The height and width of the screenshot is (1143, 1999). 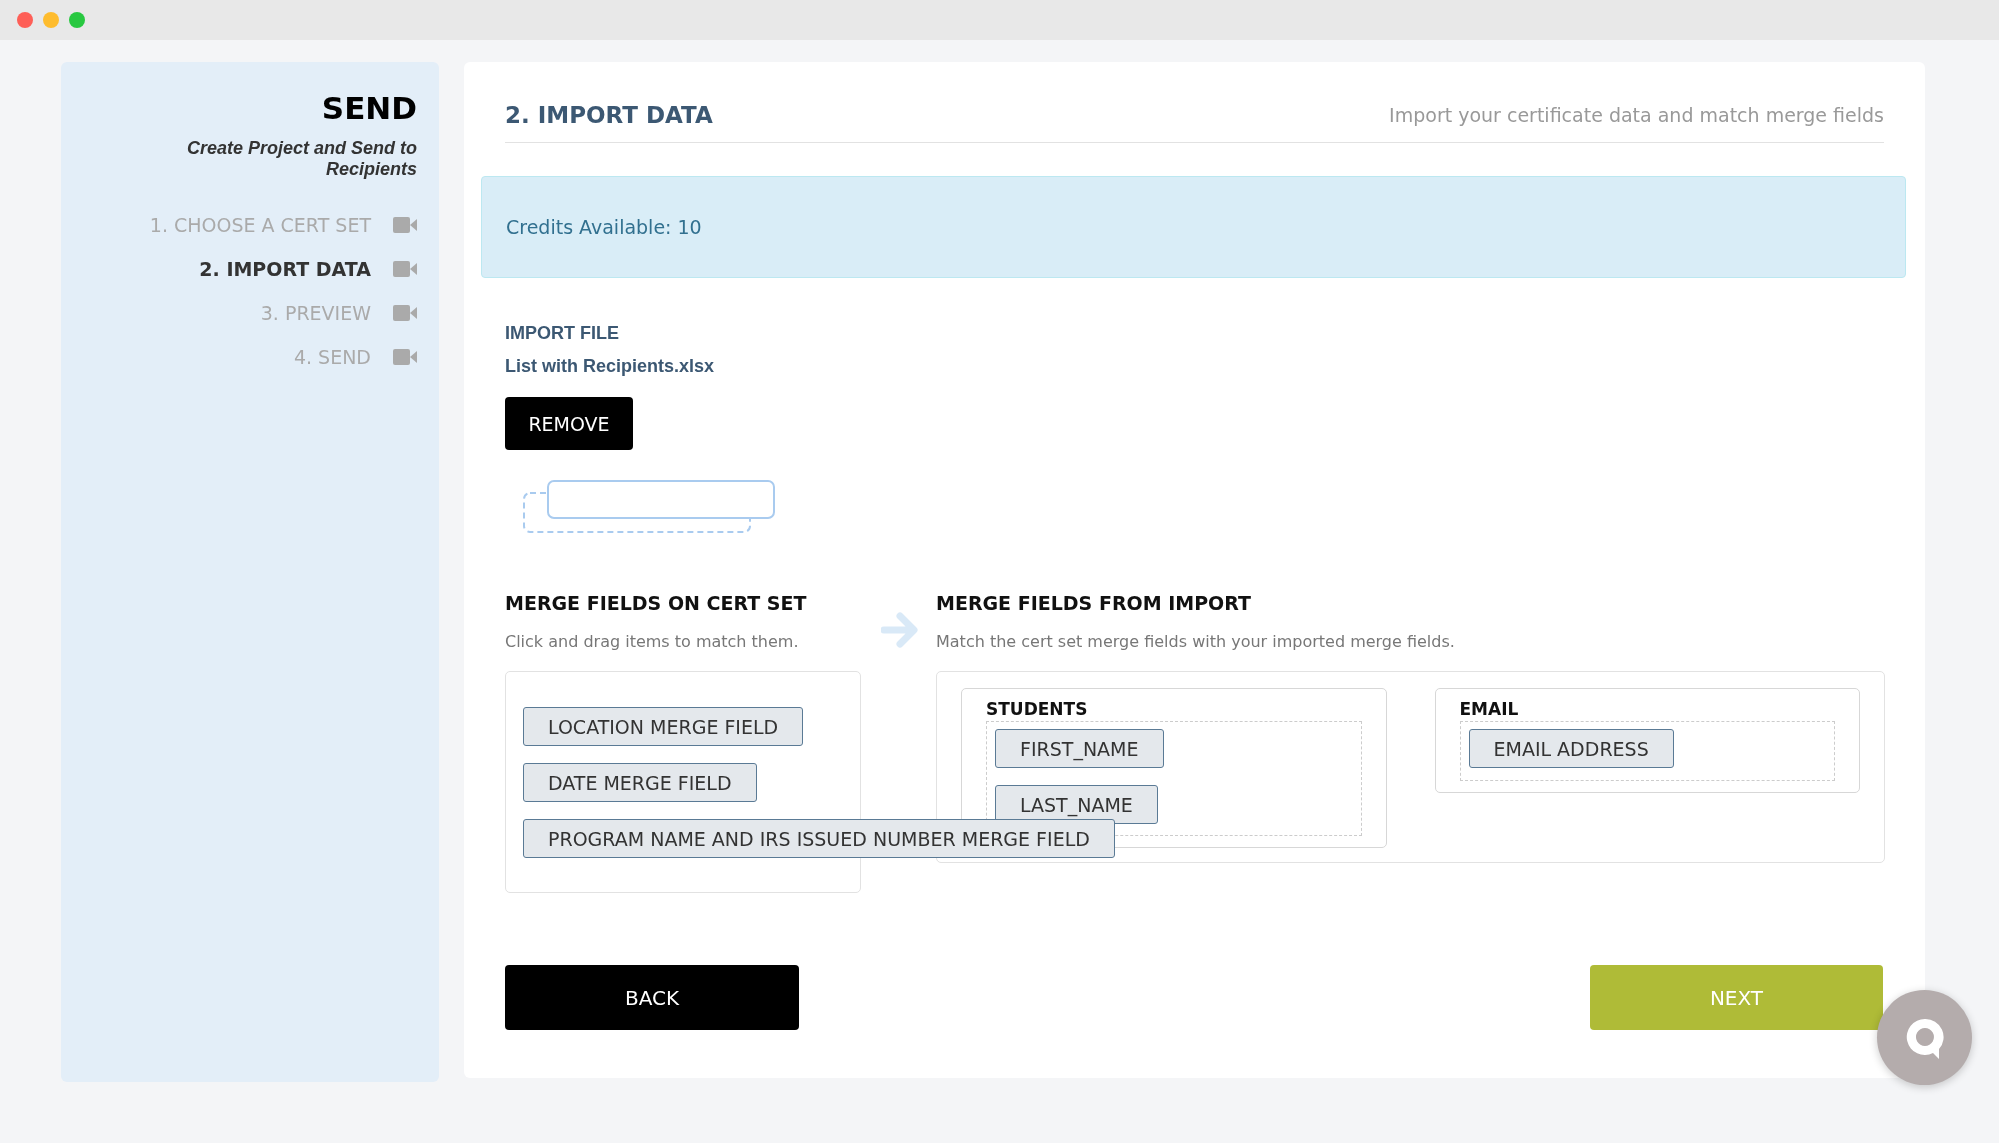 I want to click on remove-button: REMOVE, so click(x=569, y=423).